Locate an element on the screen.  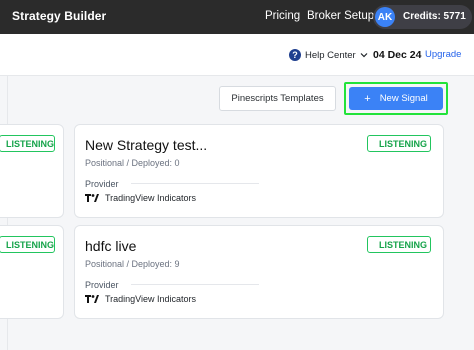
credits-count: Credits: 5771 is located at coordinates (434, 16).